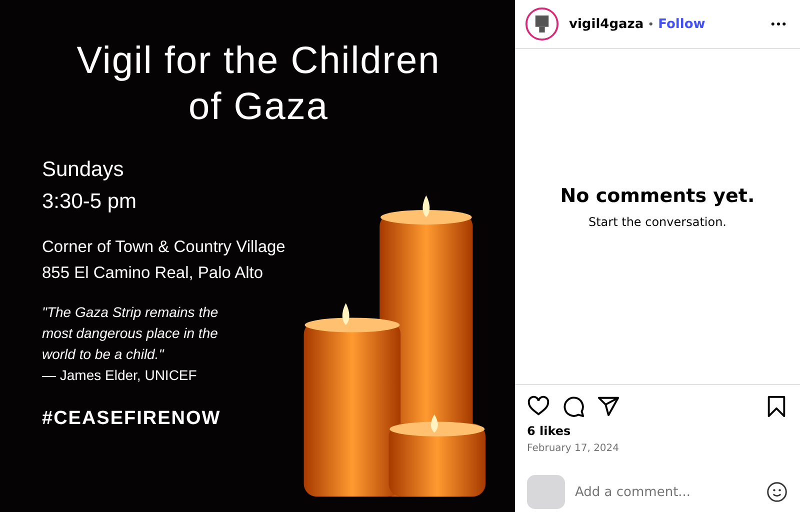 The image size is (800, 512). Describe the element at coordinates (657, 195) in the screenshot. I see `empty-comments-title: No comments yet.` at that location.